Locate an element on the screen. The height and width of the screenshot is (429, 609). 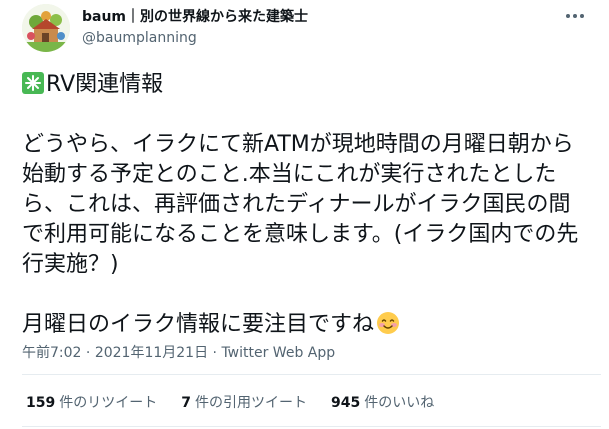
display-name: baum｜別の世界線から来た建築士 is located at coordinates (195, 17).